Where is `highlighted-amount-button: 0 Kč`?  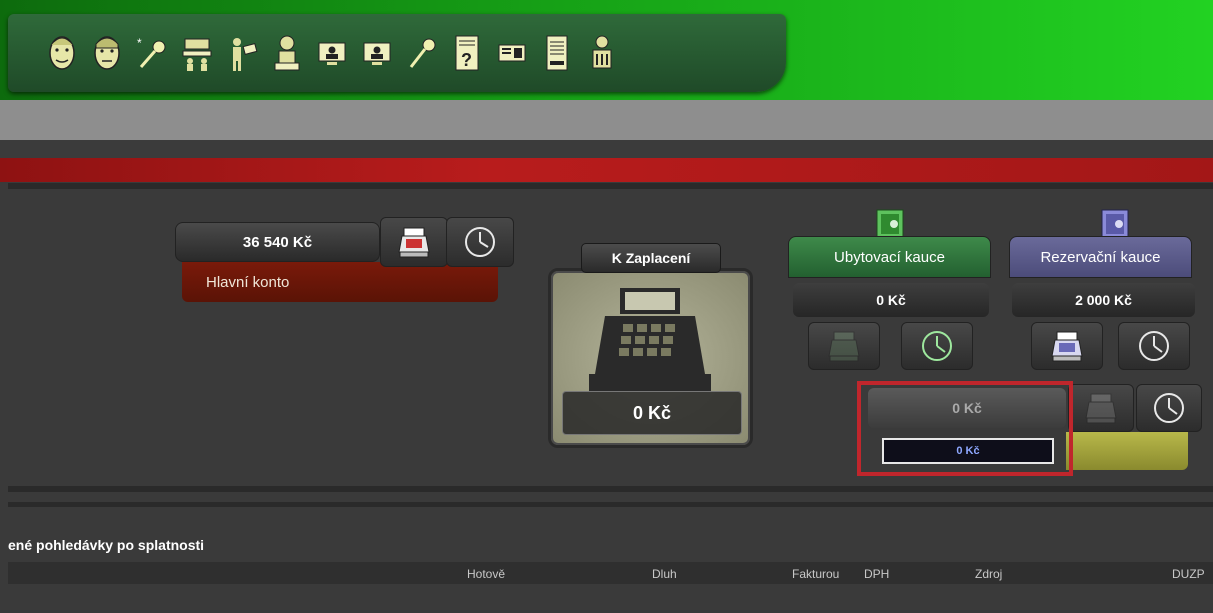
highlighted-amount-button: 0 Kč is located at coordinates (967, 408).